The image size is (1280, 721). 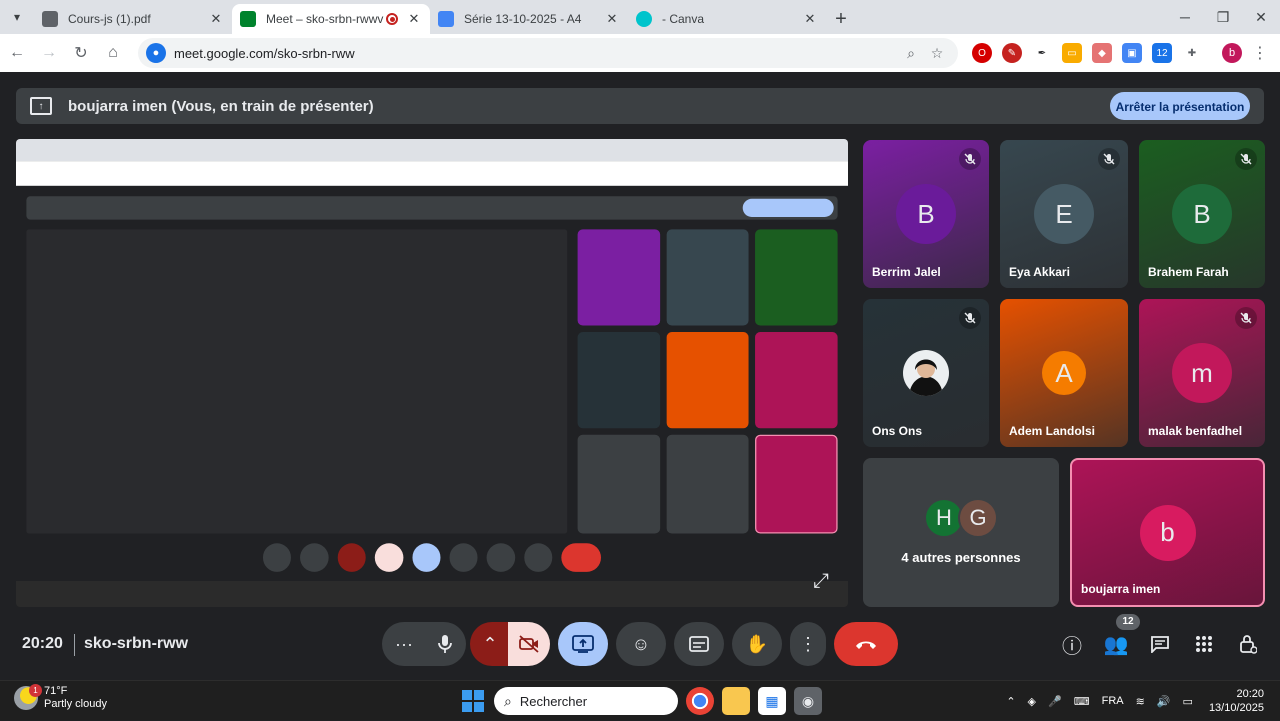 I want to click on eyedropper-extension-icon: ✒, so click(x=1042, y=53).